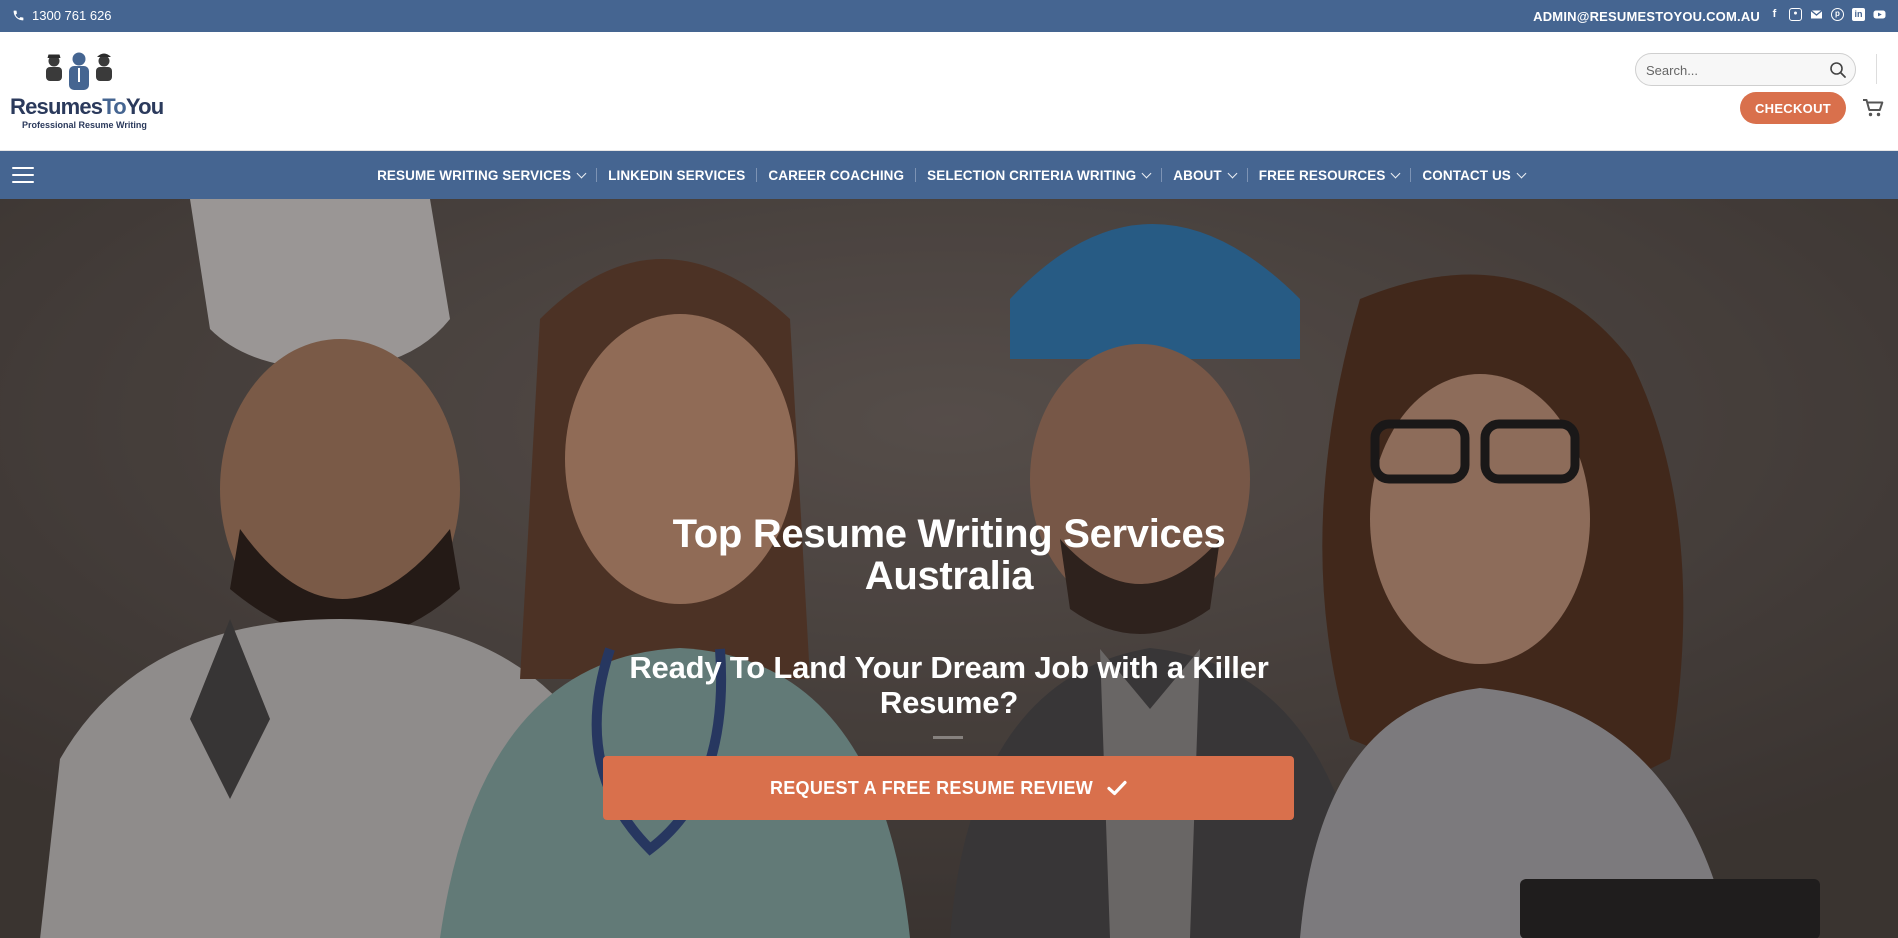 This screenshot has height=938, width=1898. What do you see at coordinates (931, 787) in the screenshot?
I see `cta-label: REQUEST A FREE RESUME REVIEW` at bounding box center [931, 787].